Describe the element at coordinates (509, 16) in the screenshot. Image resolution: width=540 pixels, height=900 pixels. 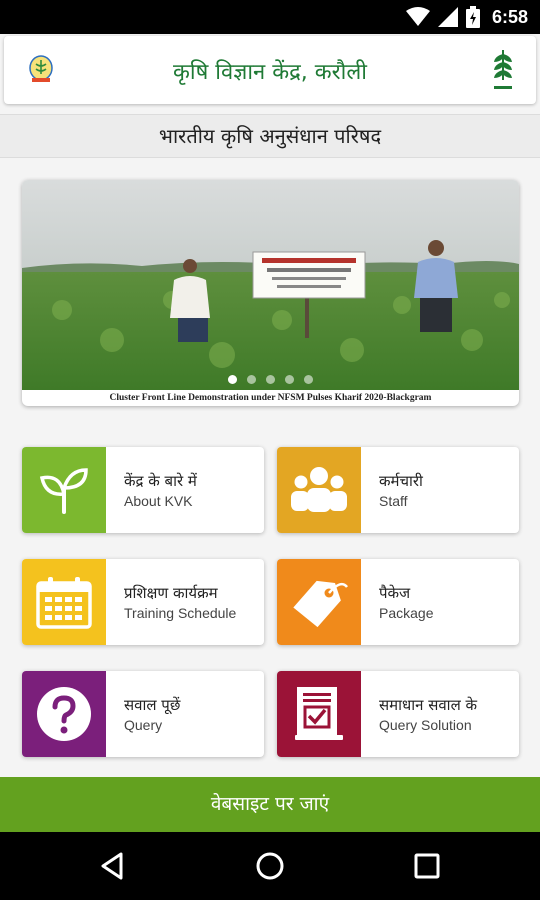
I see `status-time: 6:58` at that location.